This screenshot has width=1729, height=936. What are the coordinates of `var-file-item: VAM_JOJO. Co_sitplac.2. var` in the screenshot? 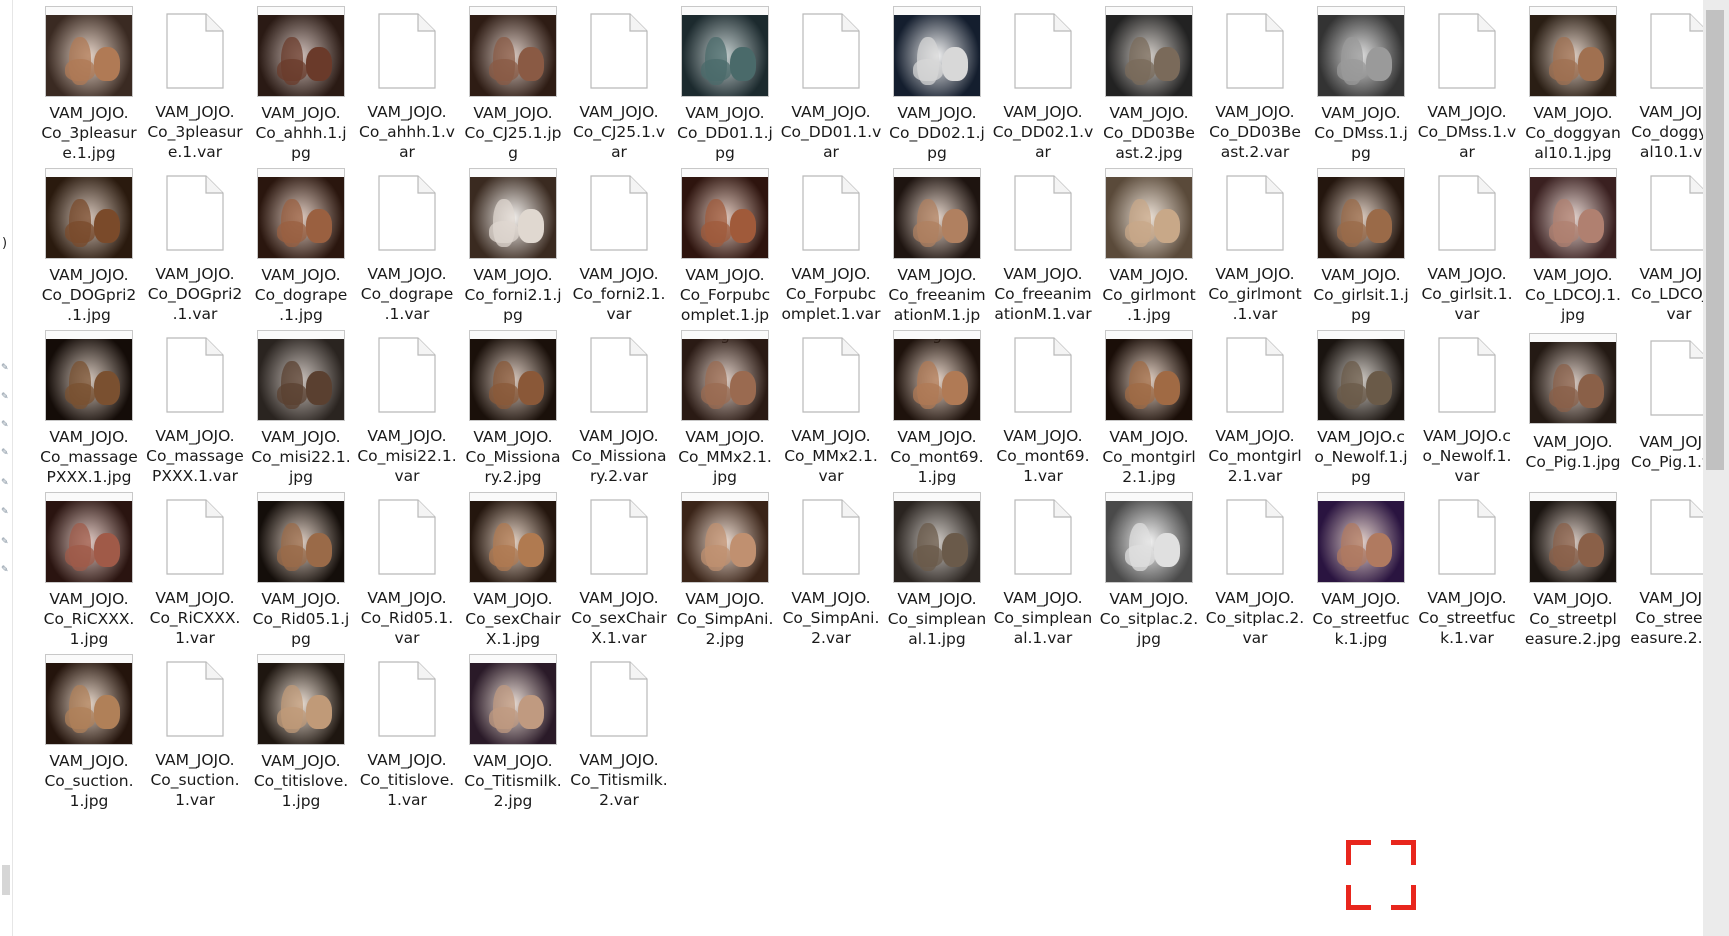 It's located at (1255, 567).